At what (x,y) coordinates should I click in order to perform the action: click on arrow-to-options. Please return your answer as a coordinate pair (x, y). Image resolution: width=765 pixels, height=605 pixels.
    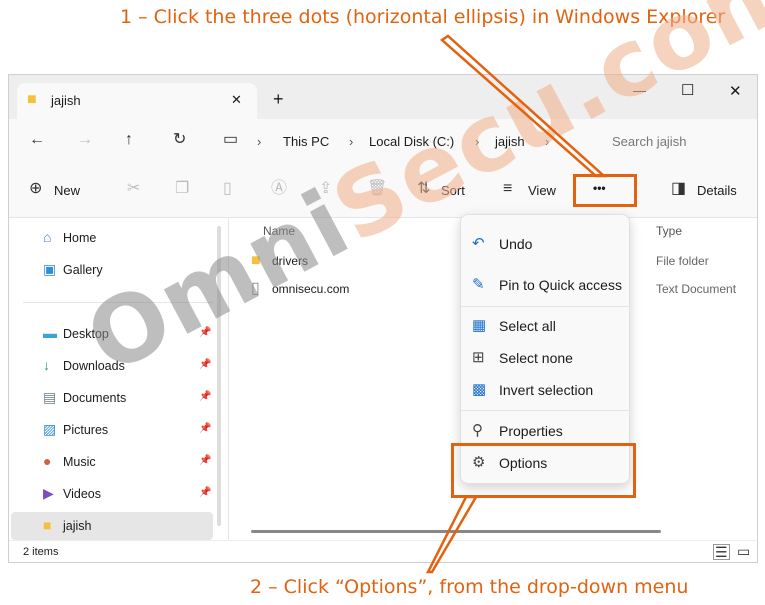
    Looking at the image, I should click on (452, 534).